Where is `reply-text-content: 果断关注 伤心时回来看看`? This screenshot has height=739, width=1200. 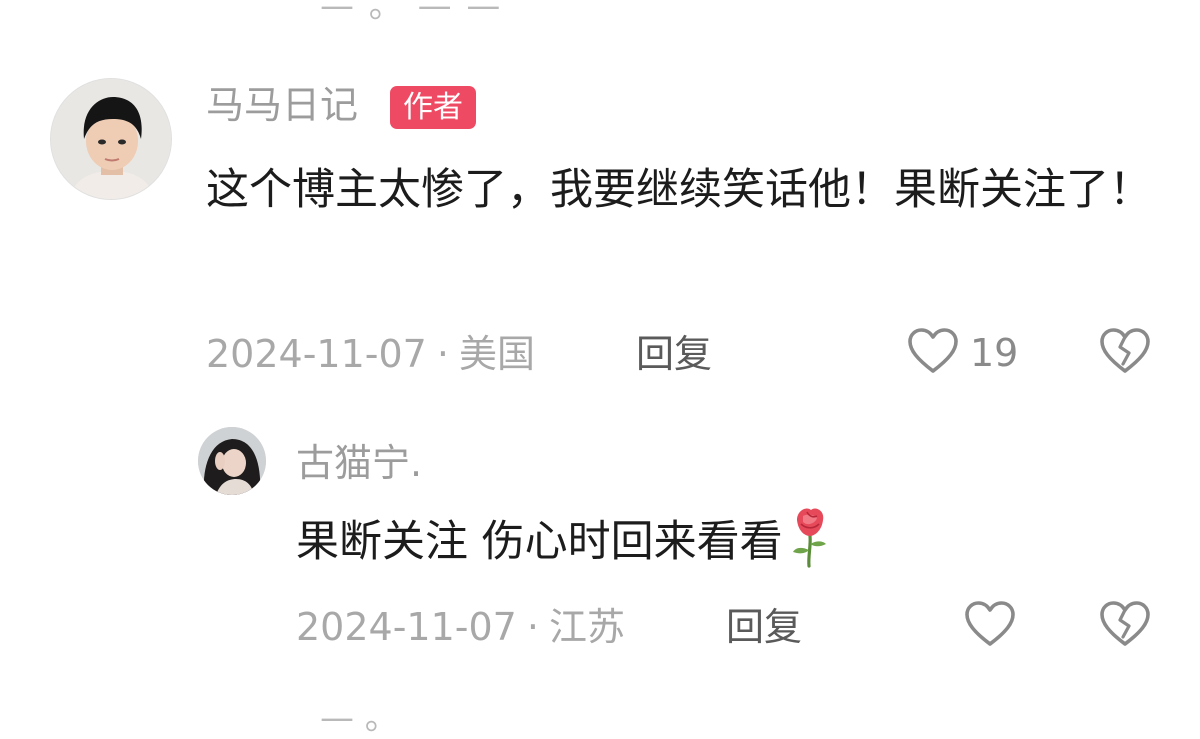
reply-text-content: 果断关注 伤心时回来看看 is located at coordinates (539, 542).